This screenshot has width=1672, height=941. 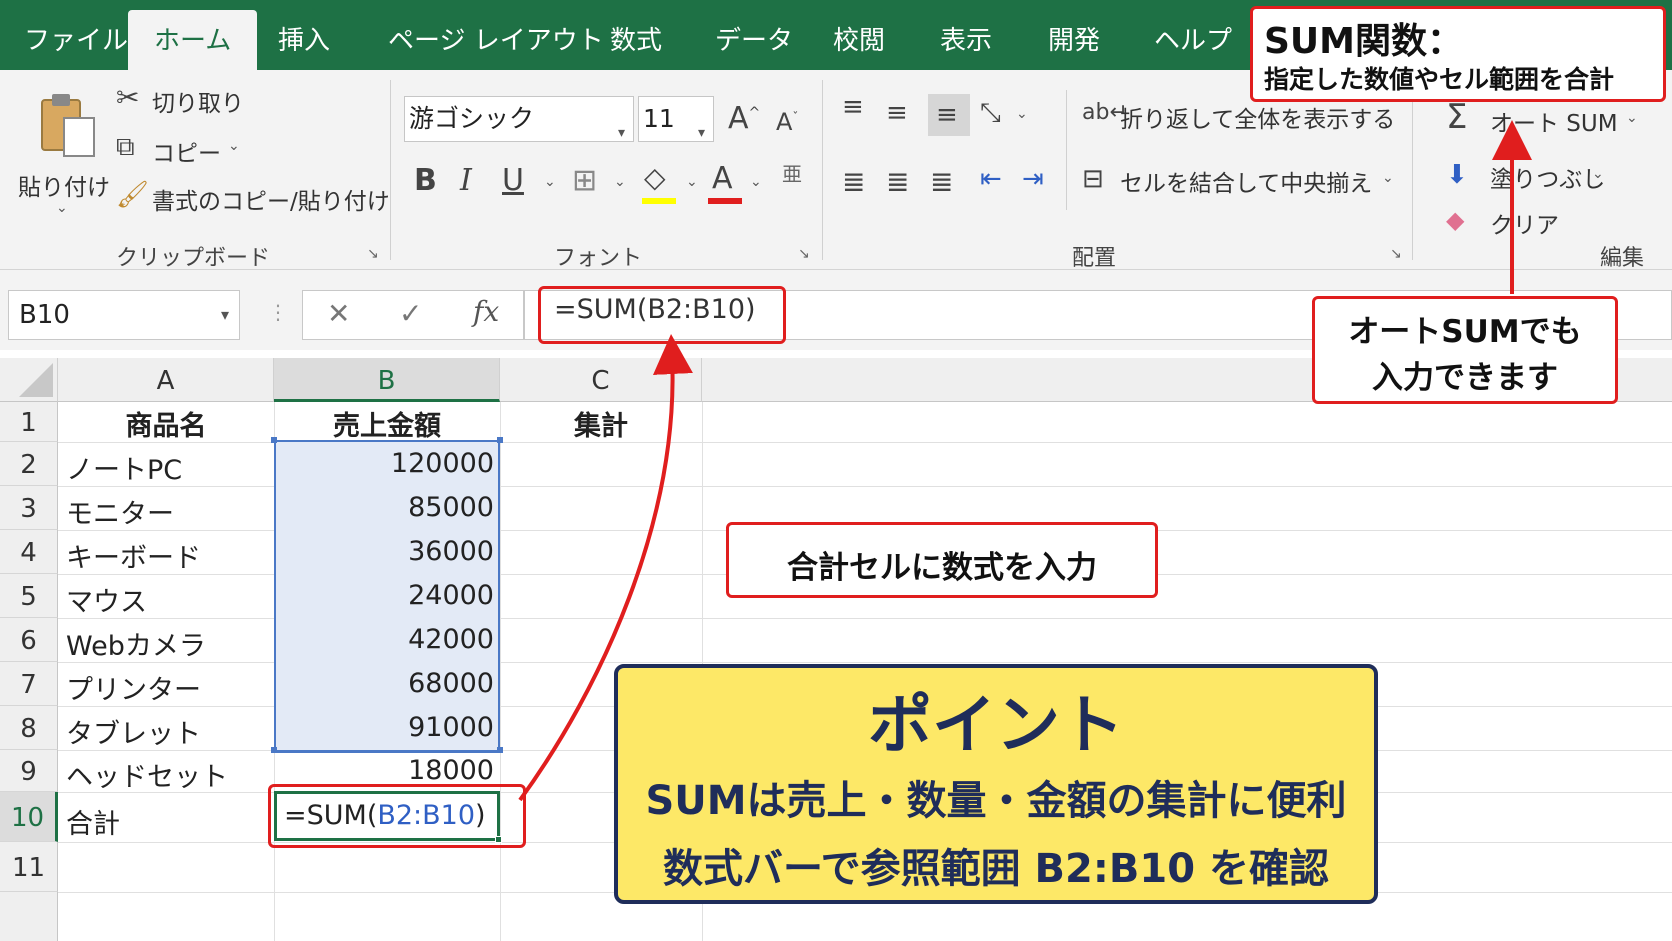 I want to click on font-launcher-icon: ↘, so click(x=804, y=254).